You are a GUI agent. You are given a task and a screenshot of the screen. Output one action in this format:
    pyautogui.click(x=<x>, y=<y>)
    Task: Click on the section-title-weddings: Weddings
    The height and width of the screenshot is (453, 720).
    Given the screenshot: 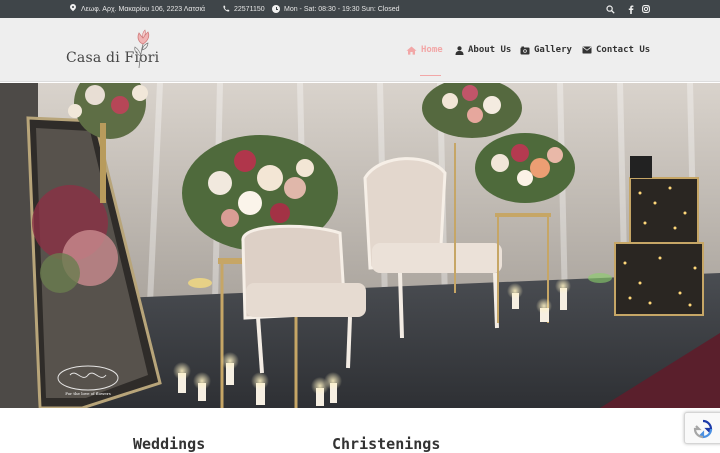 What is the action you would take?
    pyautogui.click(x=169, y=444)
    